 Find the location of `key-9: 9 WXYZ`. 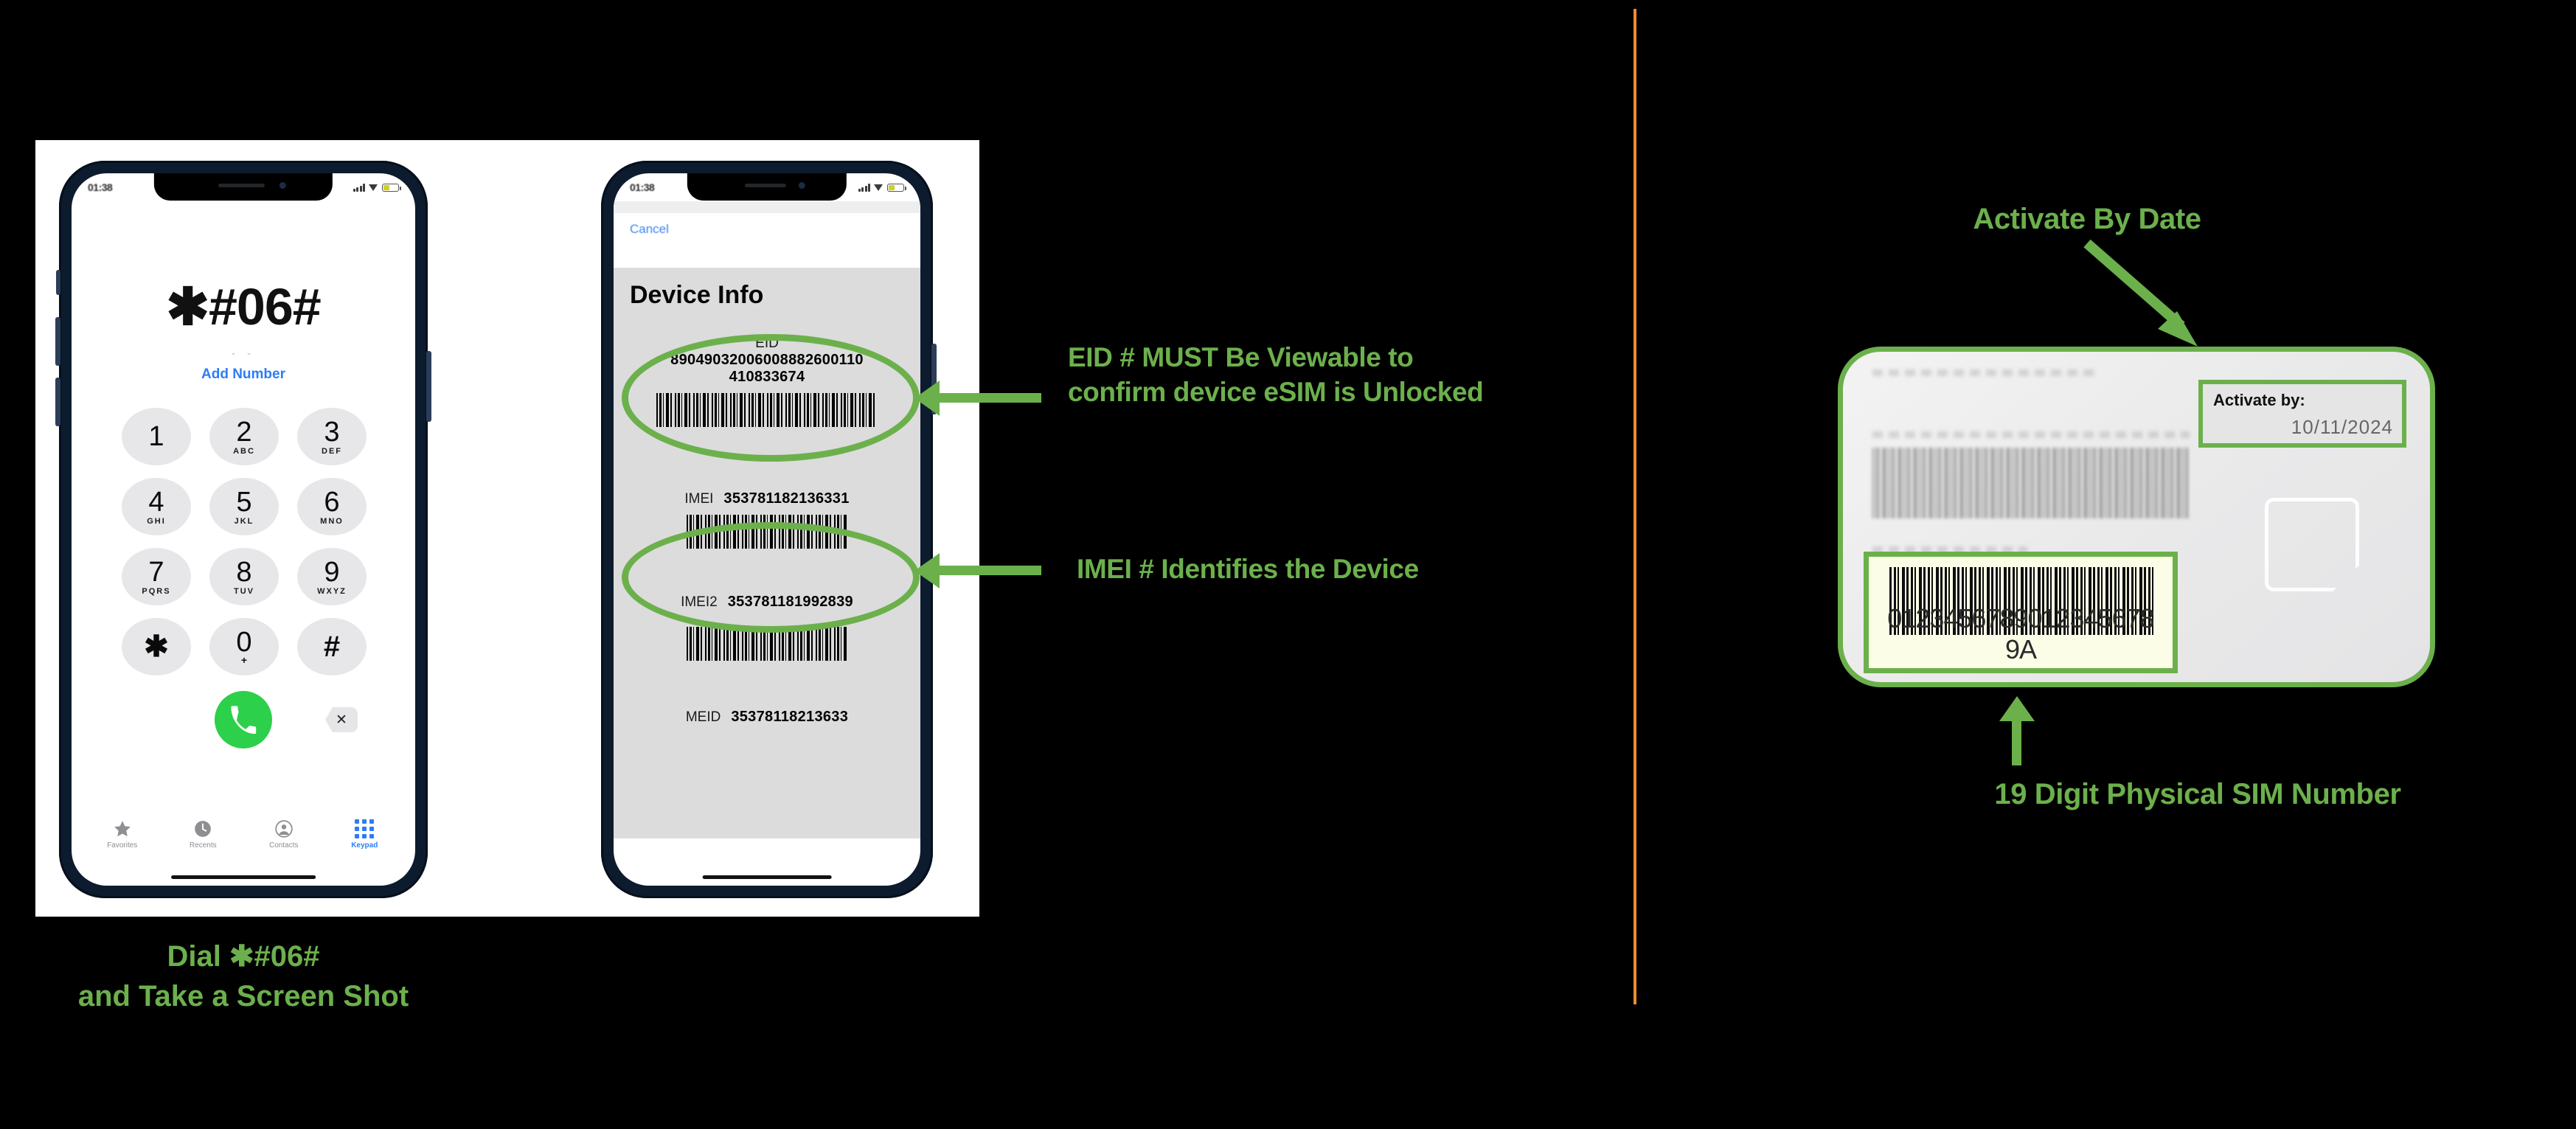

key-9: 9 WXYZ is located at coordinates (332, 576).